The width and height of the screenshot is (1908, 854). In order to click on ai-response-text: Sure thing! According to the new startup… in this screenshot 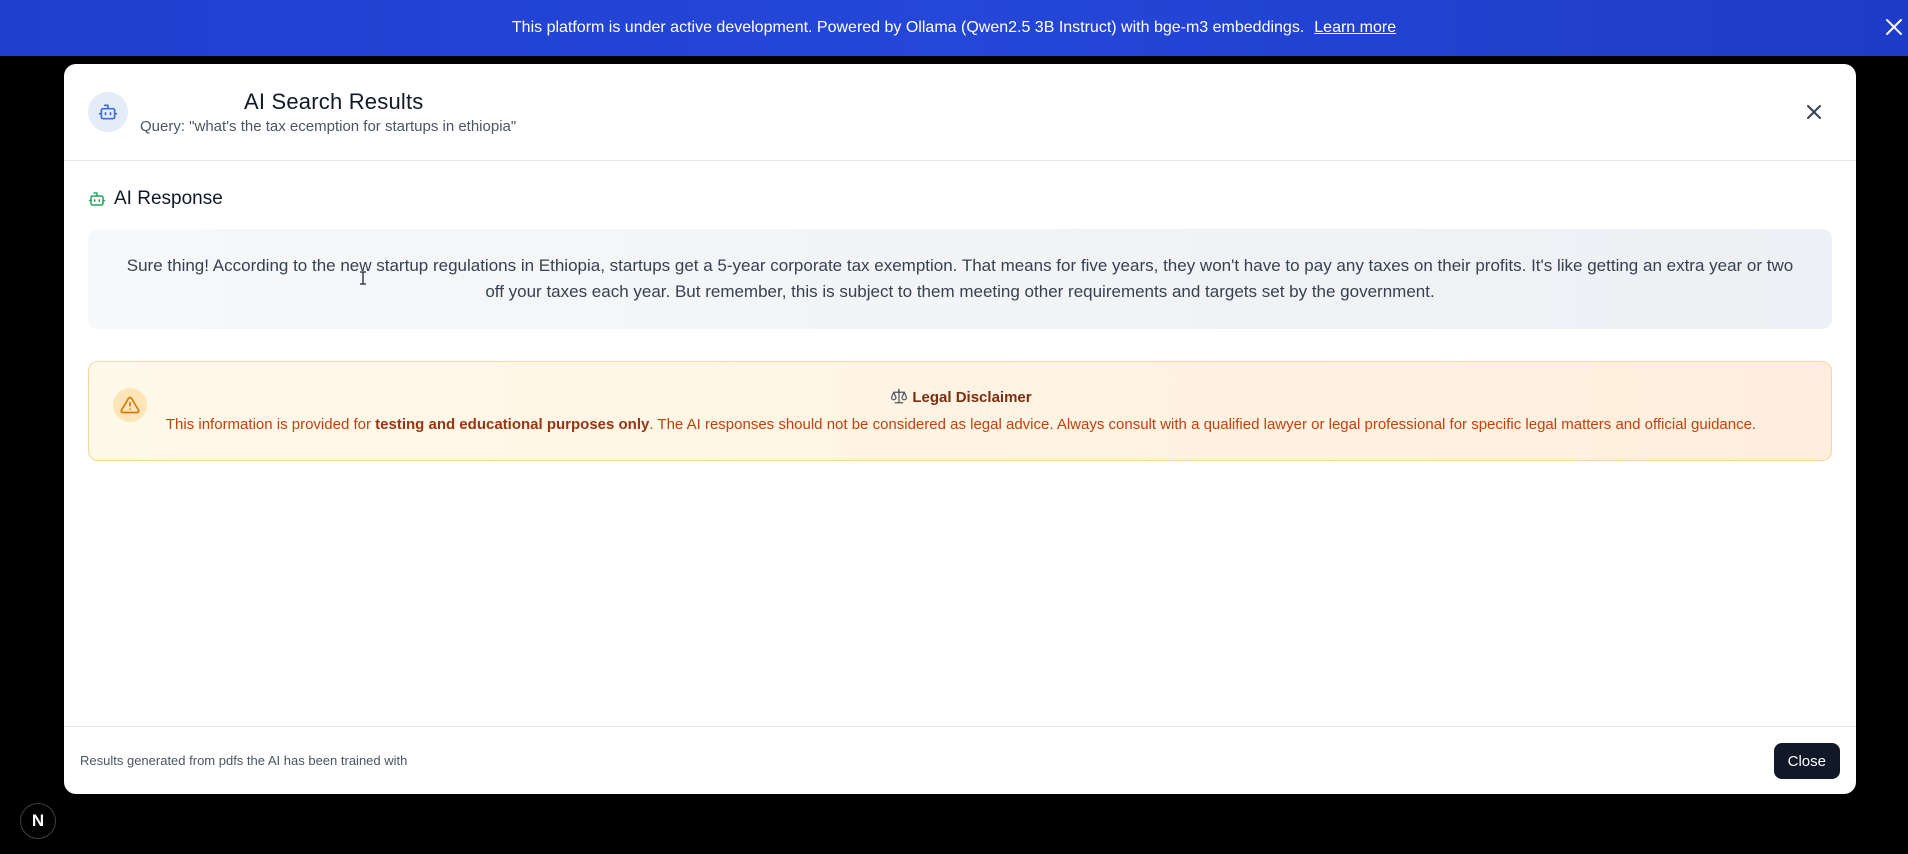, I will do `click(960, 278)`.